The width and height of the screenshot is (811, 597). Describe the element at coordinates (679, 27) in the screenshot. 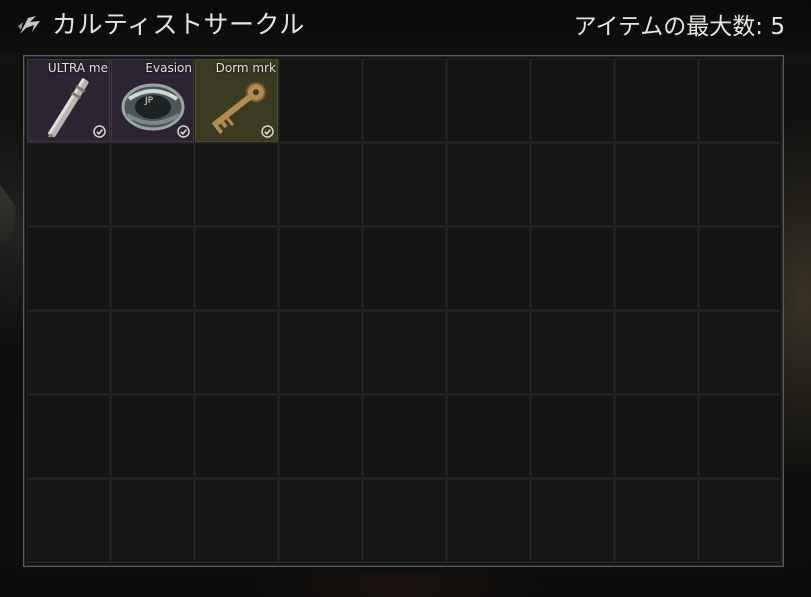

I see `max-items-count: アイテムの最大数: 5` at that location.